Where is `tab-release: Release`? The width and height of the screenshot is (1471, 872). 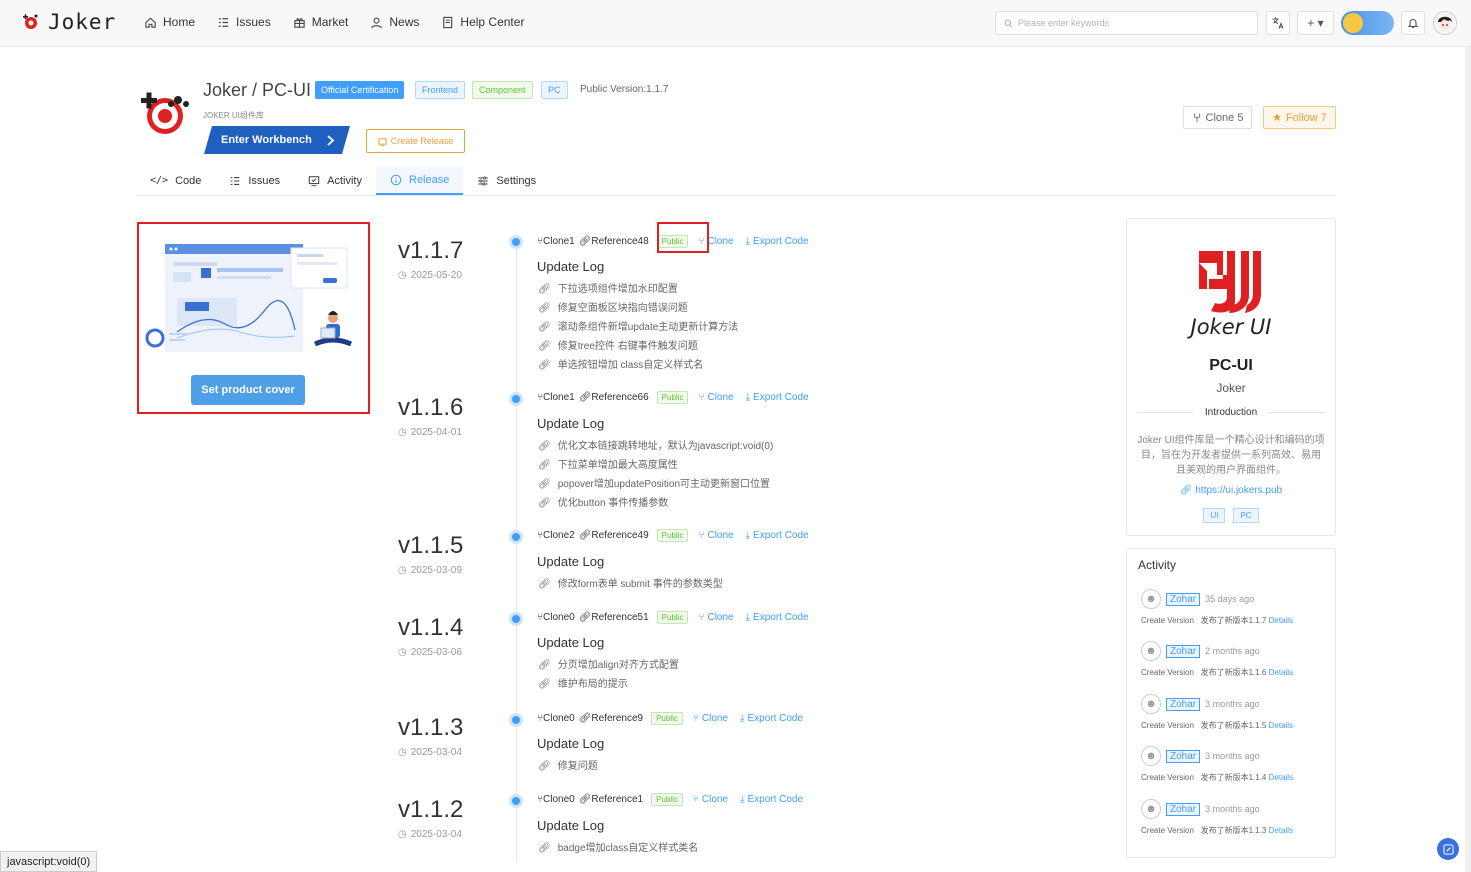
tab-release: Release is located at coordinates (420, 180).